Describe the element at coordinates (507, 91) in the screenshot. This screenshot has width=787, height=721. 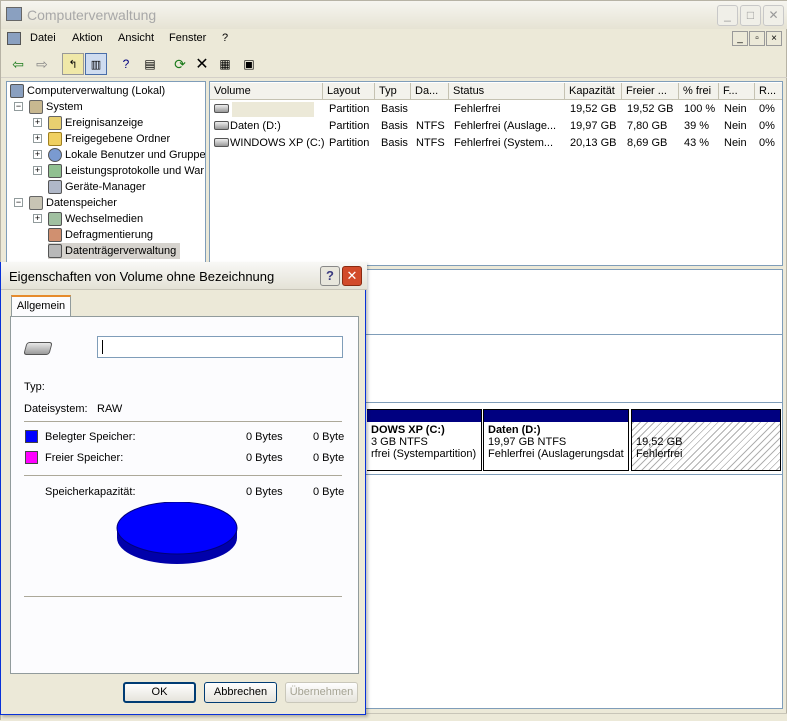
I see `col-status: Status` at that location.